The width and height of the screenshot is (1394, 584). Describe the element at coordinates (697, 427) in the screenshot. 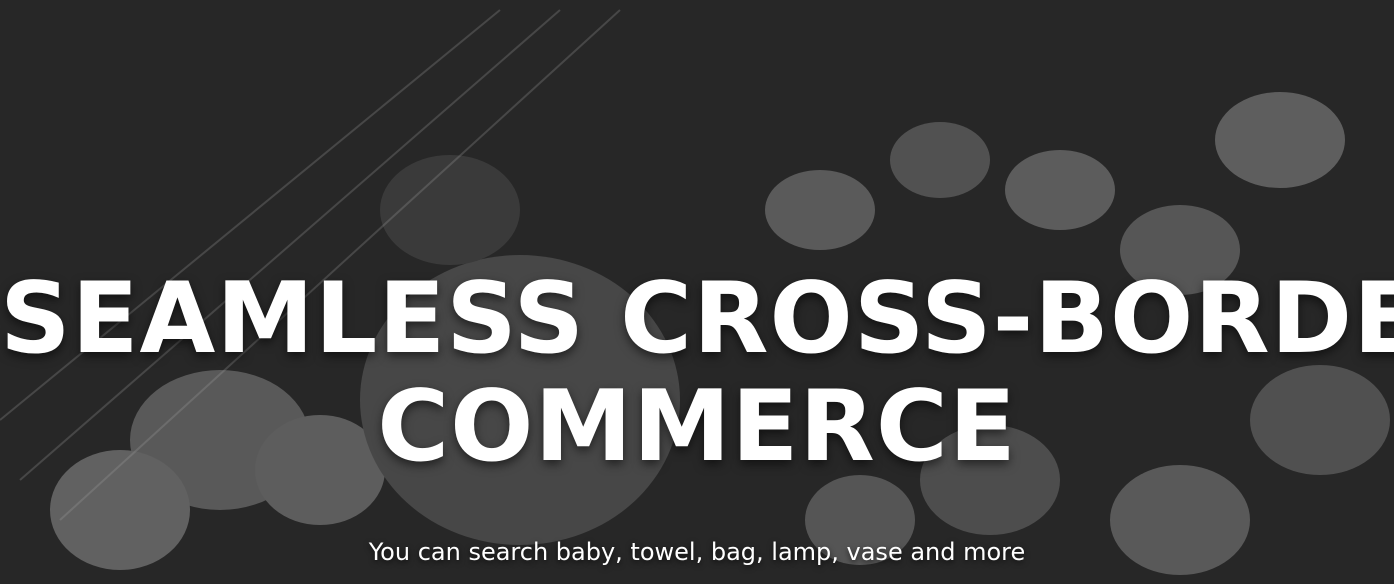

I see `headline-line-2: COMMERCE` at that location.